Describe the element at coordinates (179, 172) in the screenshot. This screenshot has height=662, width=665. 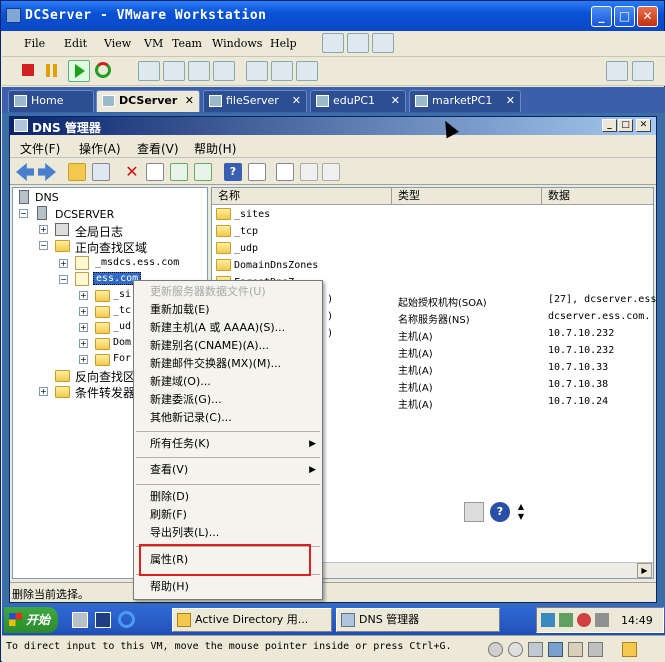
I see `refresh-icon` at that location.